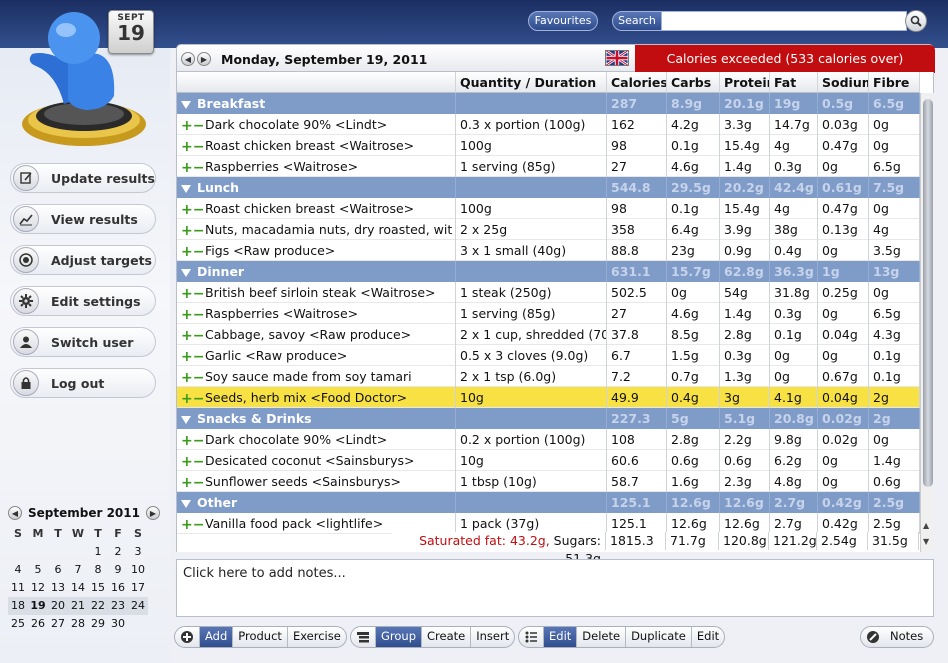  I want to click on food-name-cell: +−Roast chicken breast <Waitrose>, so click(316, 145).